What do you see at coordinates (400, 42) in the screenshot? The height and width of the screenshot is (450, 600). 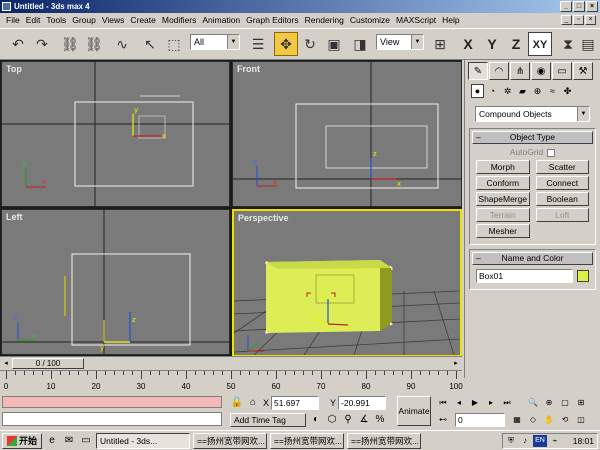 I see `reference-coord-dropdown: View ▼` at bounding box center [400, 42].